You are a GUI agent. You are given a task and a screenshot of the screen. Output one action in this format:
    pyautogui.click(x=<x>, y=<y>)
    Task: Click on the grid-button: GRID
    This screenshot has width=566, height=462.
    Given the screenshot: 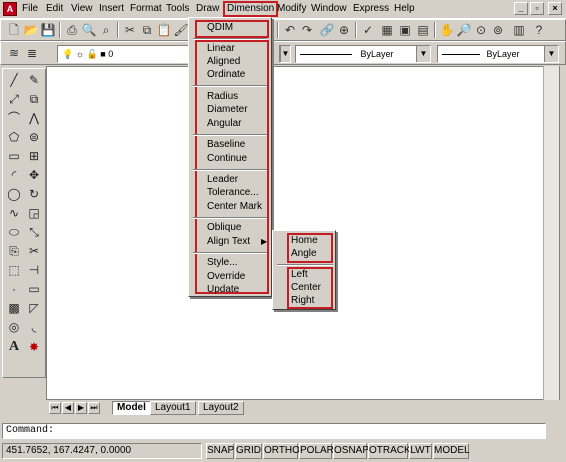 What is the action you would take?
    pyautogui.click(x=248, y=451)
    